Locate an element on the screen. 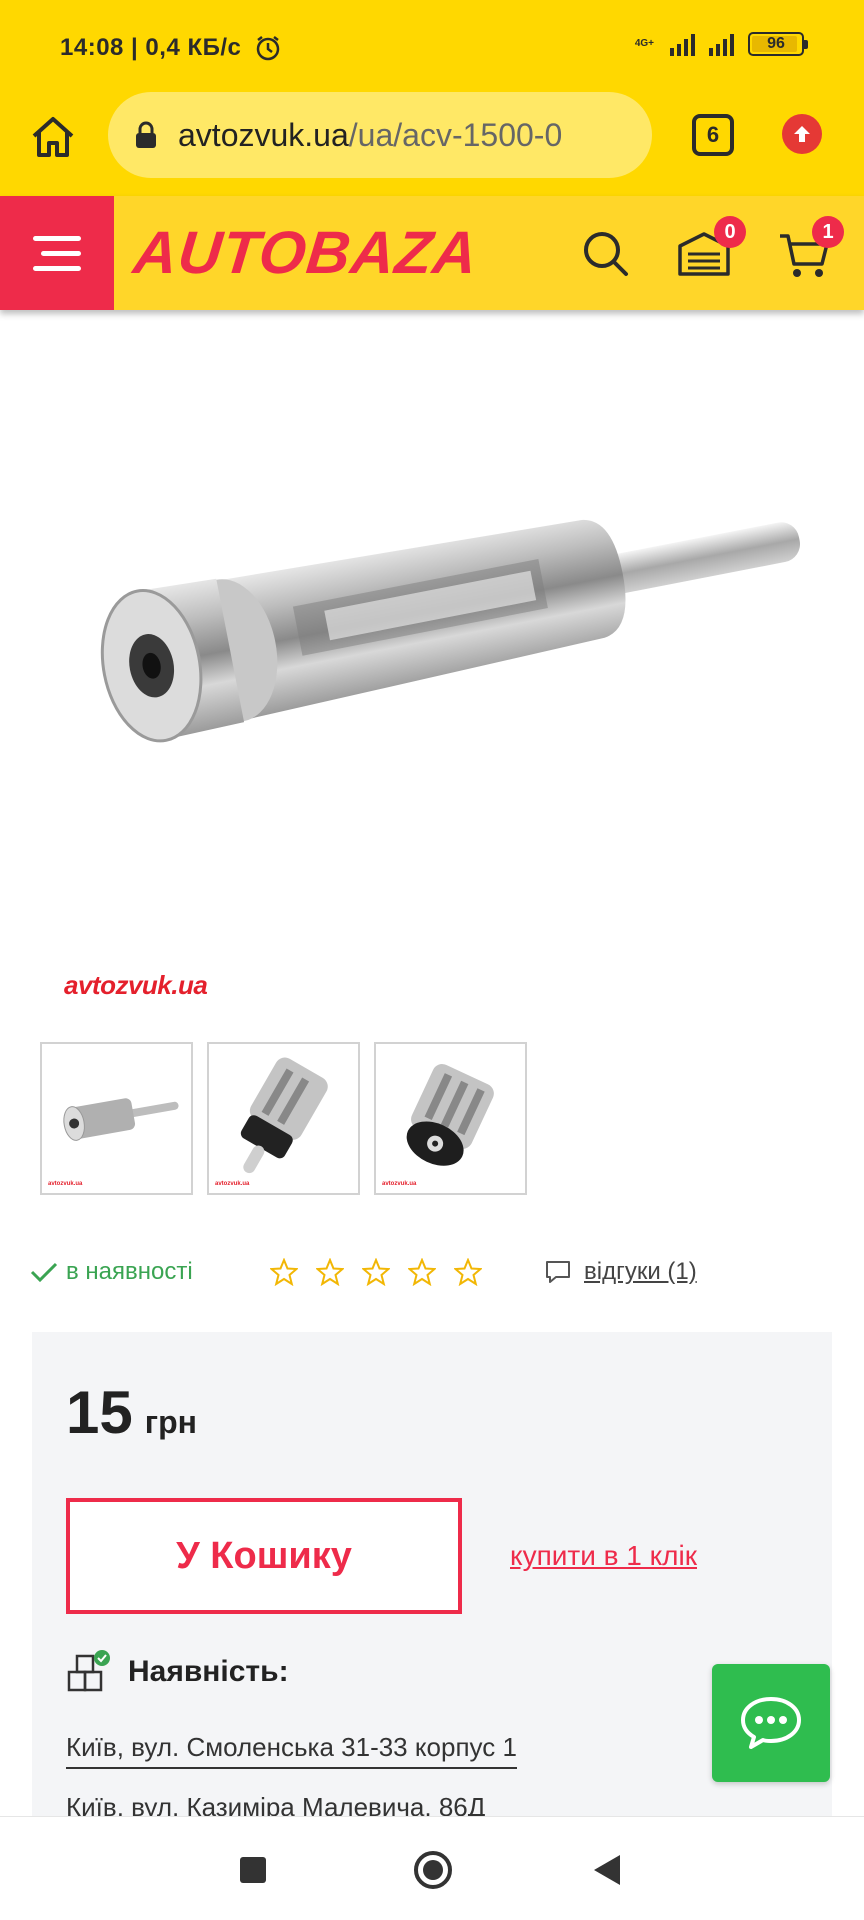  cart-badge: 1 is located at coordinates (828, 232).